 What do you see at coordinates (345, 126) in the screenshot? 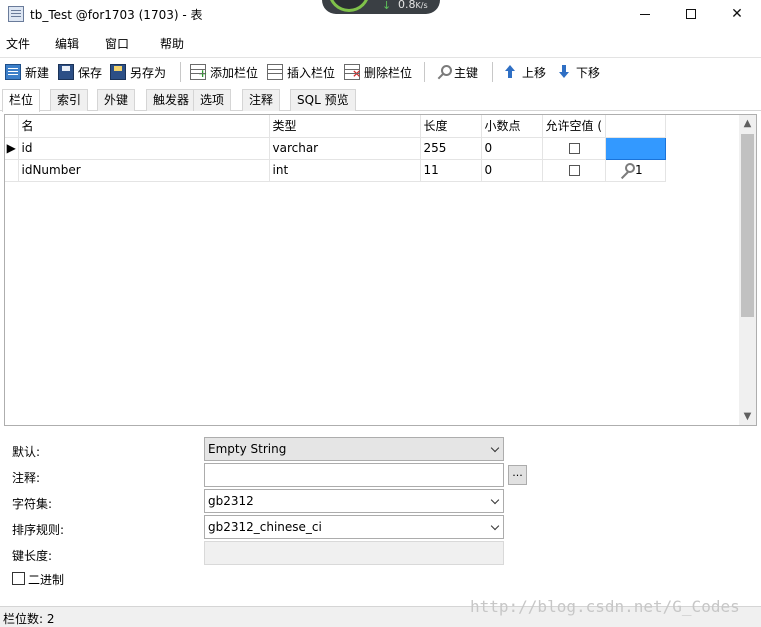
I see `header-type: 类型` at bounding box center [345, 126].